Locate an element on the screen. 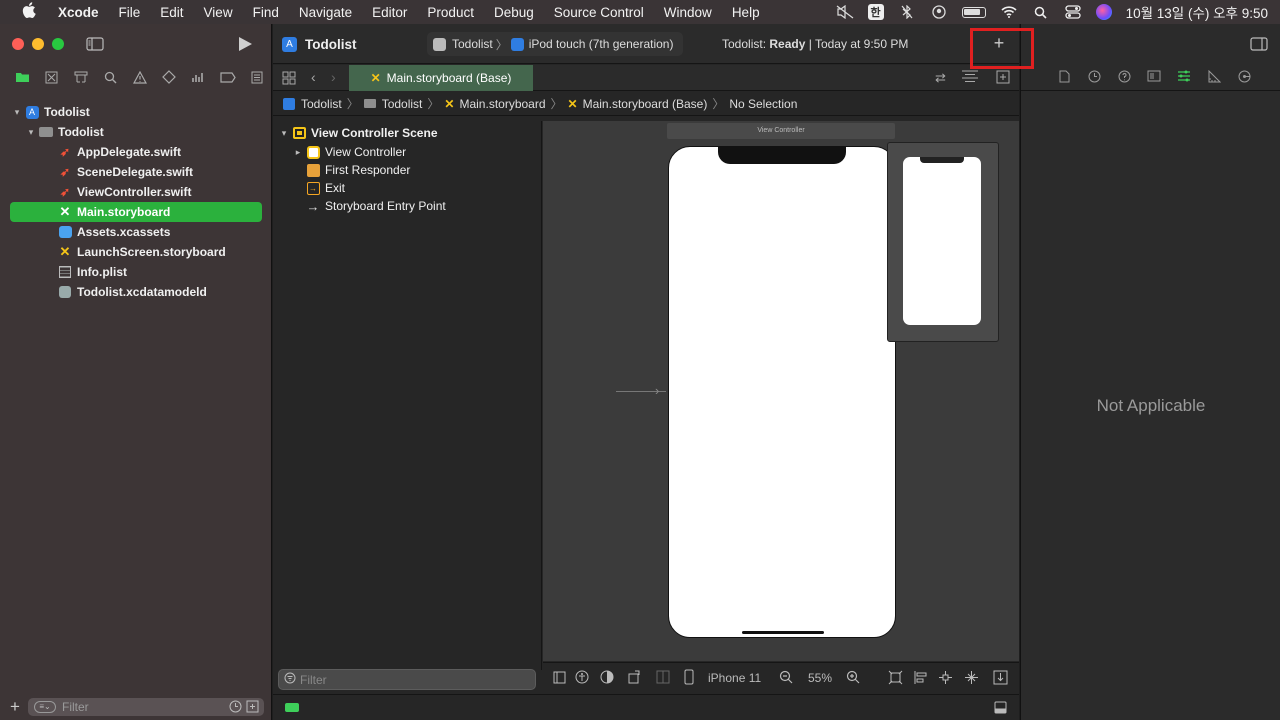 The image size is (1280, 720). device-name: iPhone 11 is located at coordinates (734, 678).